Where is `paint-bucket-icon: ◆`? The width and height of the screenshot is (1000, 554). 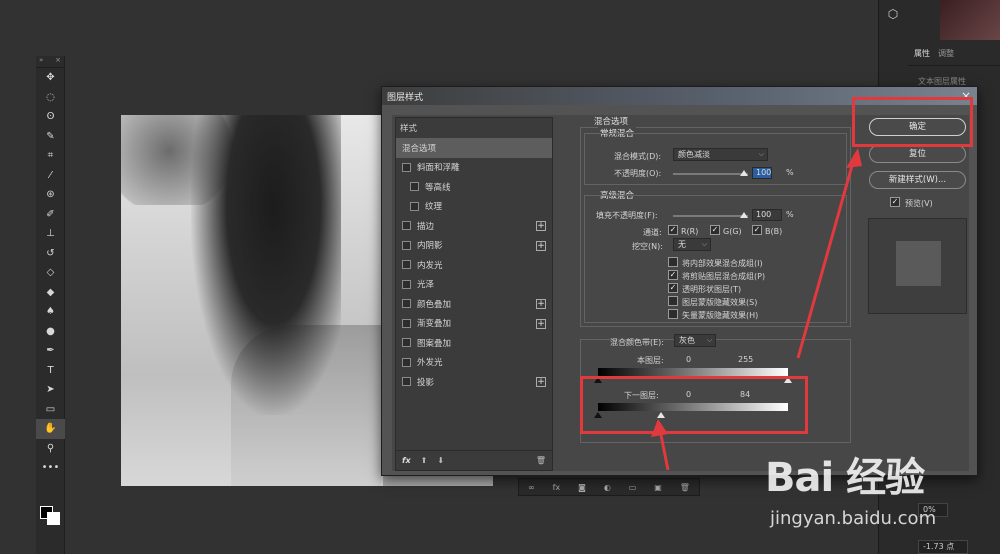
paint-bucket-icon: ◆ is located at coordinates (50, 293).